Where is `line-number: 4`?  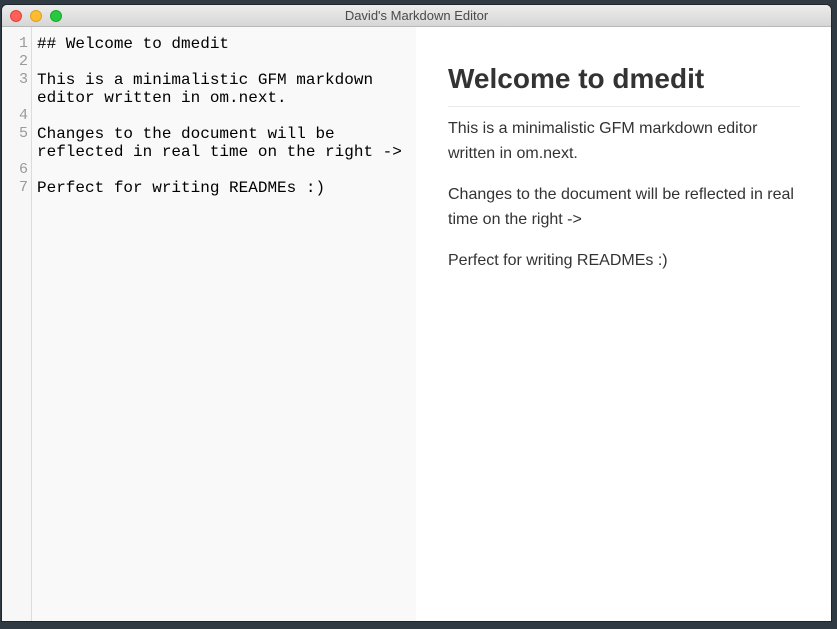
line-number: 4 is located at coordinates (23, 115).